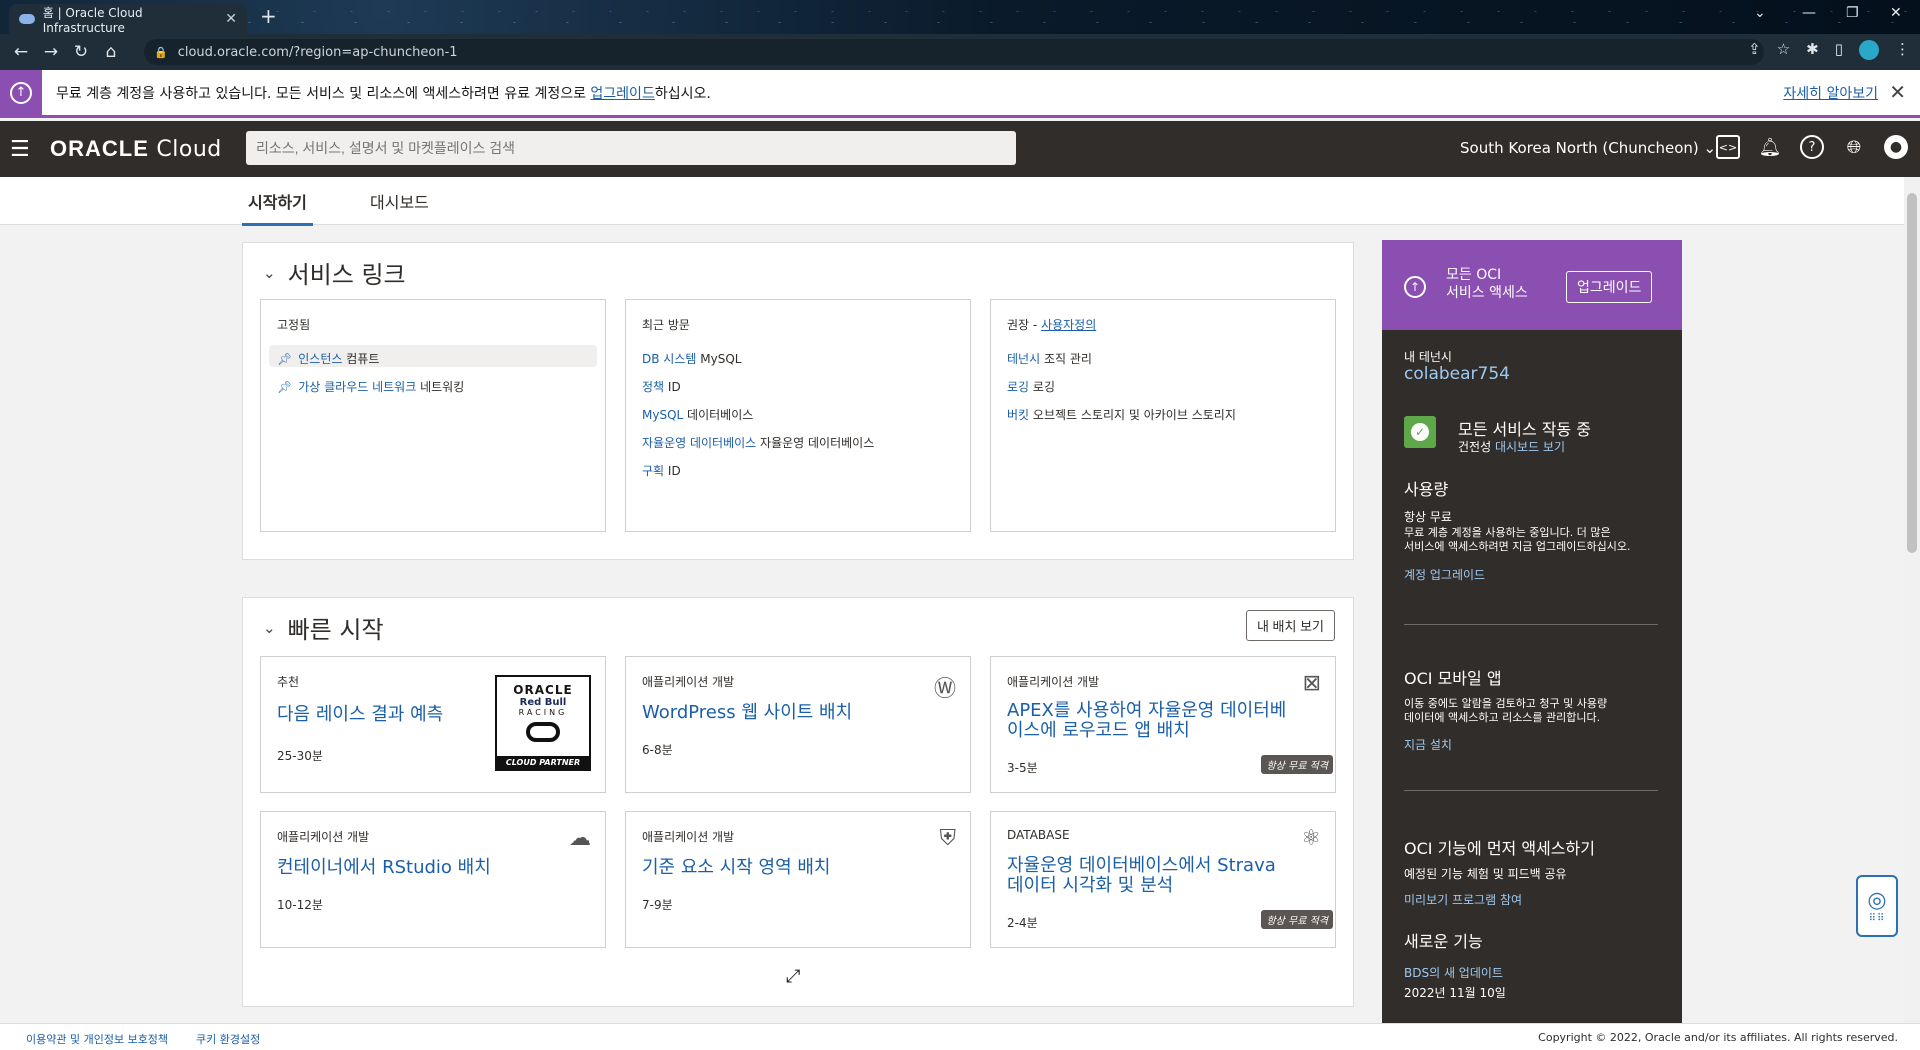 This screenshot has height=1050, width=1920. Describe the element at coordinates (384, 868) in the screenshot. I see `card-title: 컨테이너에서 RStudio 배치` at that location.